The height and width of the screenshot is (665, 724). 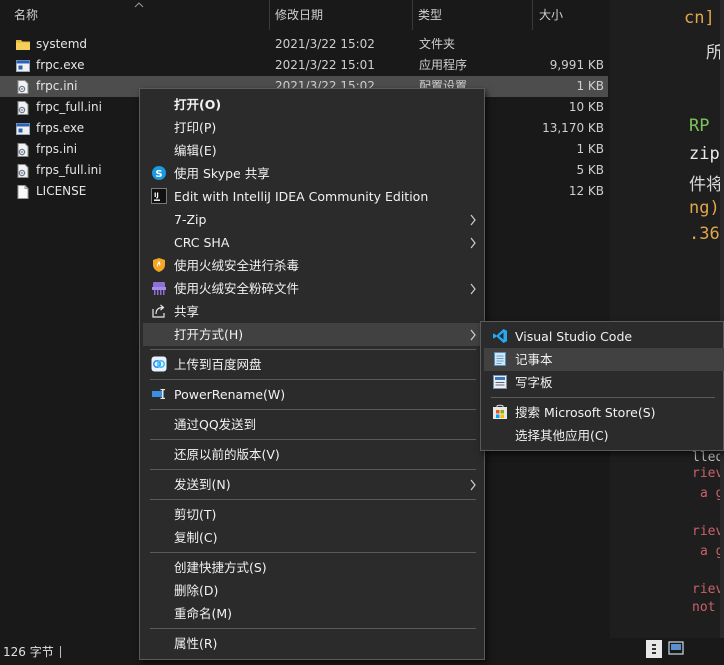 I want to click on open-with-vscode: Visual Studio Code, so click(x=604, y=336).